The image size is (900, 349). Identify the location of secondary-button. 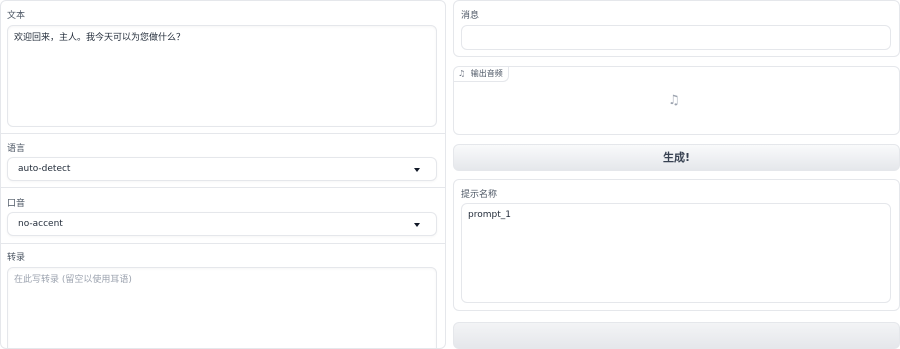
(676, 335).